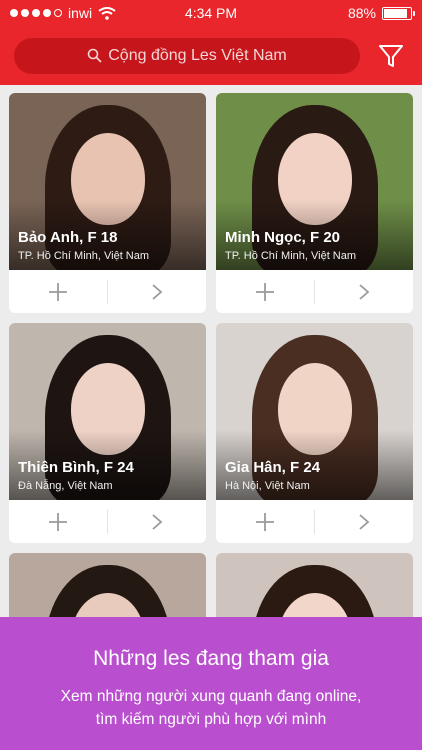 This screenshot has width=422, height=750. Describe the element at coordinates (36, 13) in the screenshot. I see `signal-icon` at that location.